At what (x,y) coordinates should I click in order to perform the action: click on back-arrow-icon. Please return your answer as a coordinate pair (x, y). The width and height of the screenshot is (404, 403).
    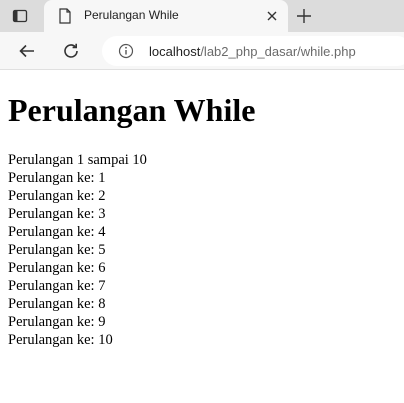
    Looking at the image, I should click on (26, 51).